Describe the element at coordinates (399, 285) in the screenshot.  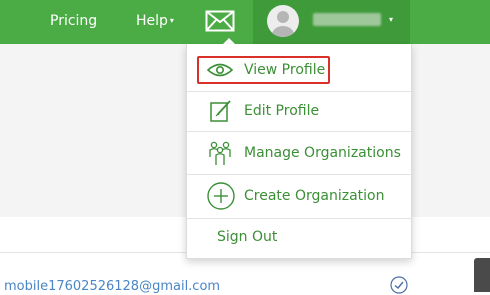
I see `verified-check-icon` at that location.